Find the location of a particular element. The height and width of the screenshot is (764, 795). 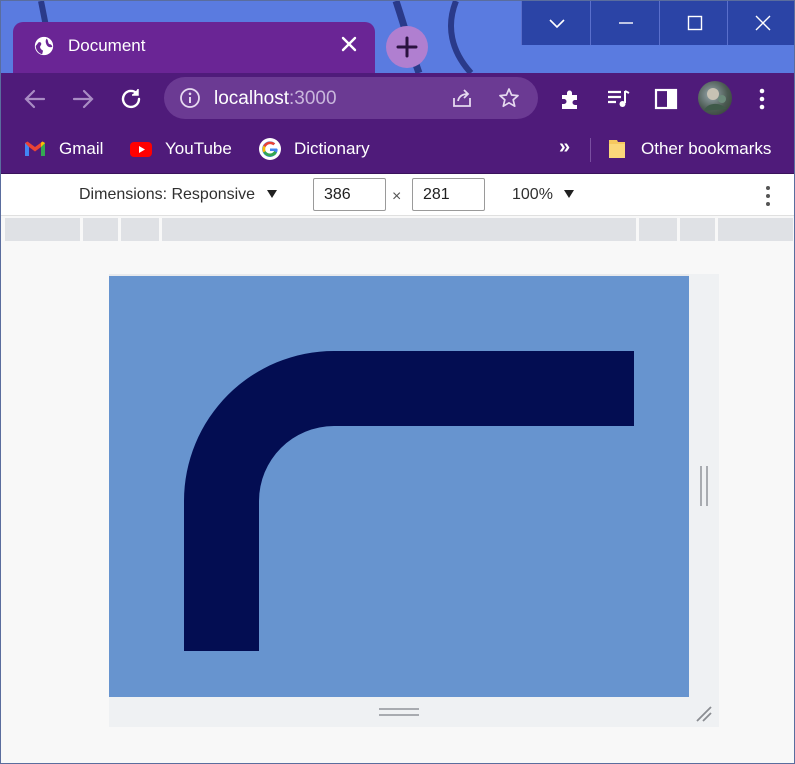

bookmarks-overflow-button: » is located at coordinates (564, 147).